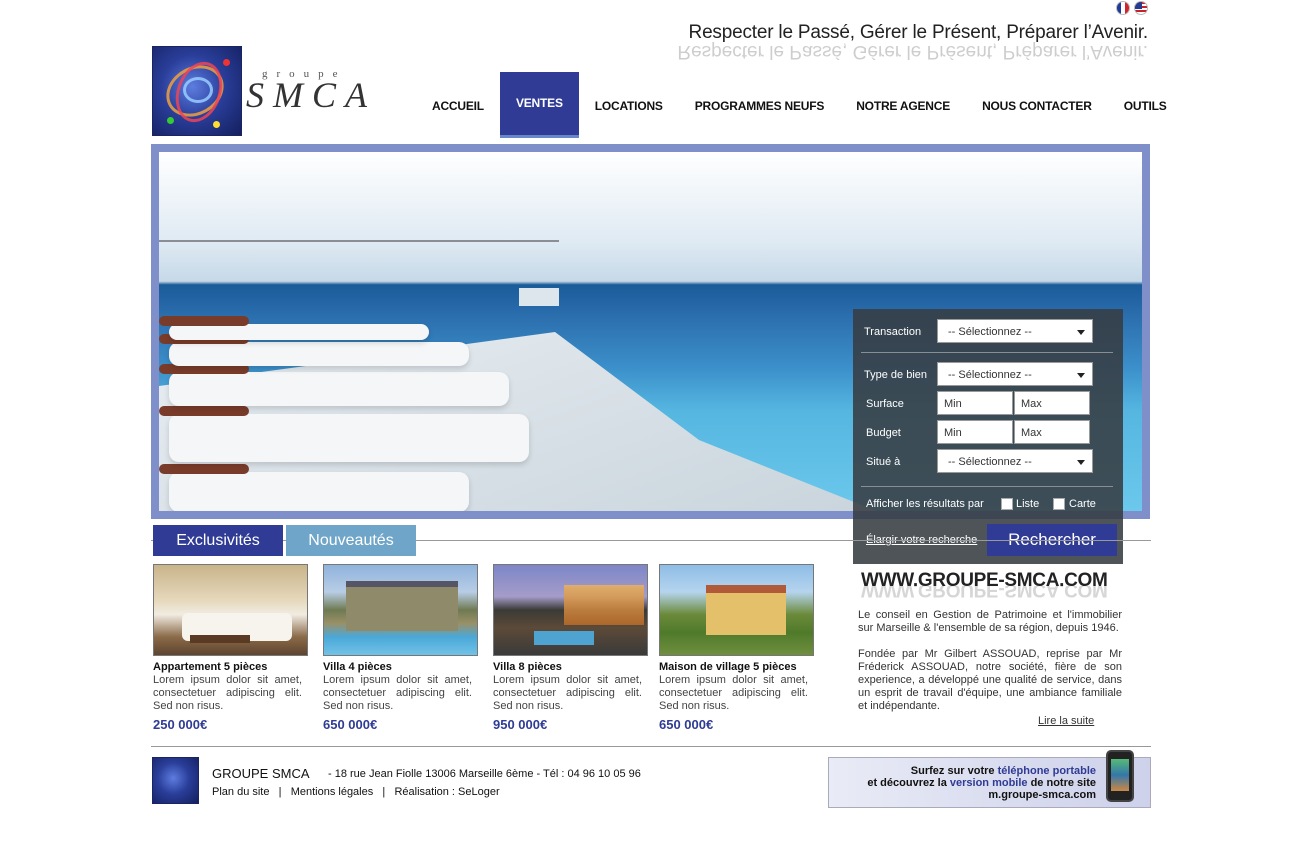  I want to click on nav-programmes-neufs: PROGRAMMES NEUFS, so click(759, 105).